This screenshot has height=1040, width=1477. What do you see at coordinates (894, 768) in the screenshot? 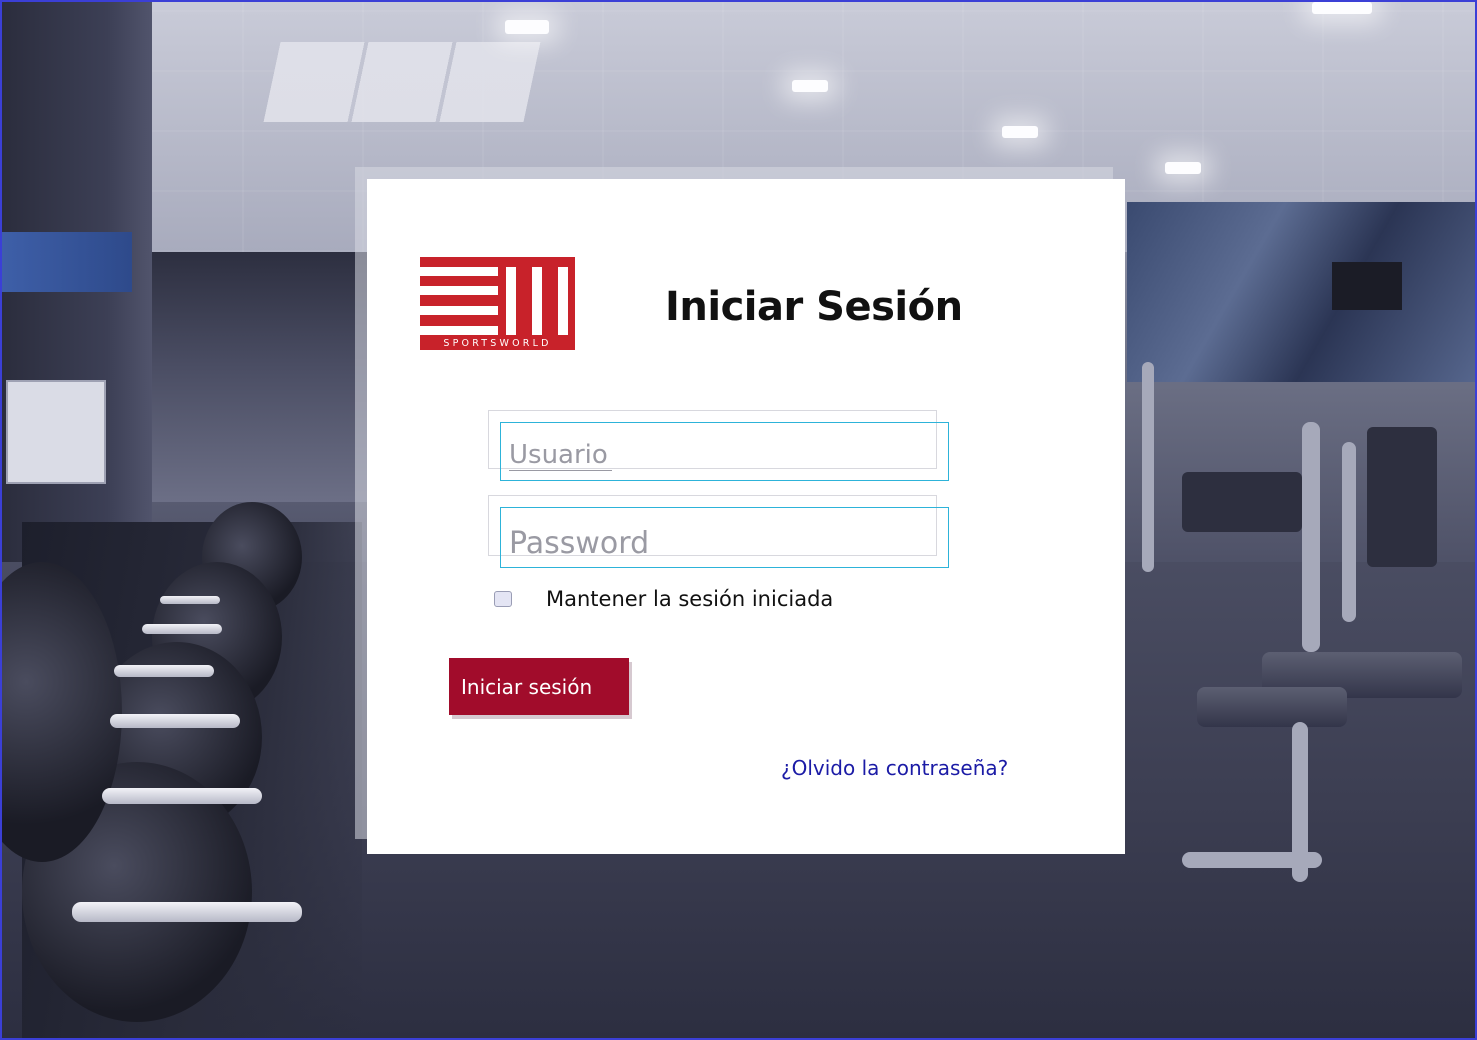
I see `forgot-password-link: ¿Olvido la contraseña?` at bounding box center [894, 768].